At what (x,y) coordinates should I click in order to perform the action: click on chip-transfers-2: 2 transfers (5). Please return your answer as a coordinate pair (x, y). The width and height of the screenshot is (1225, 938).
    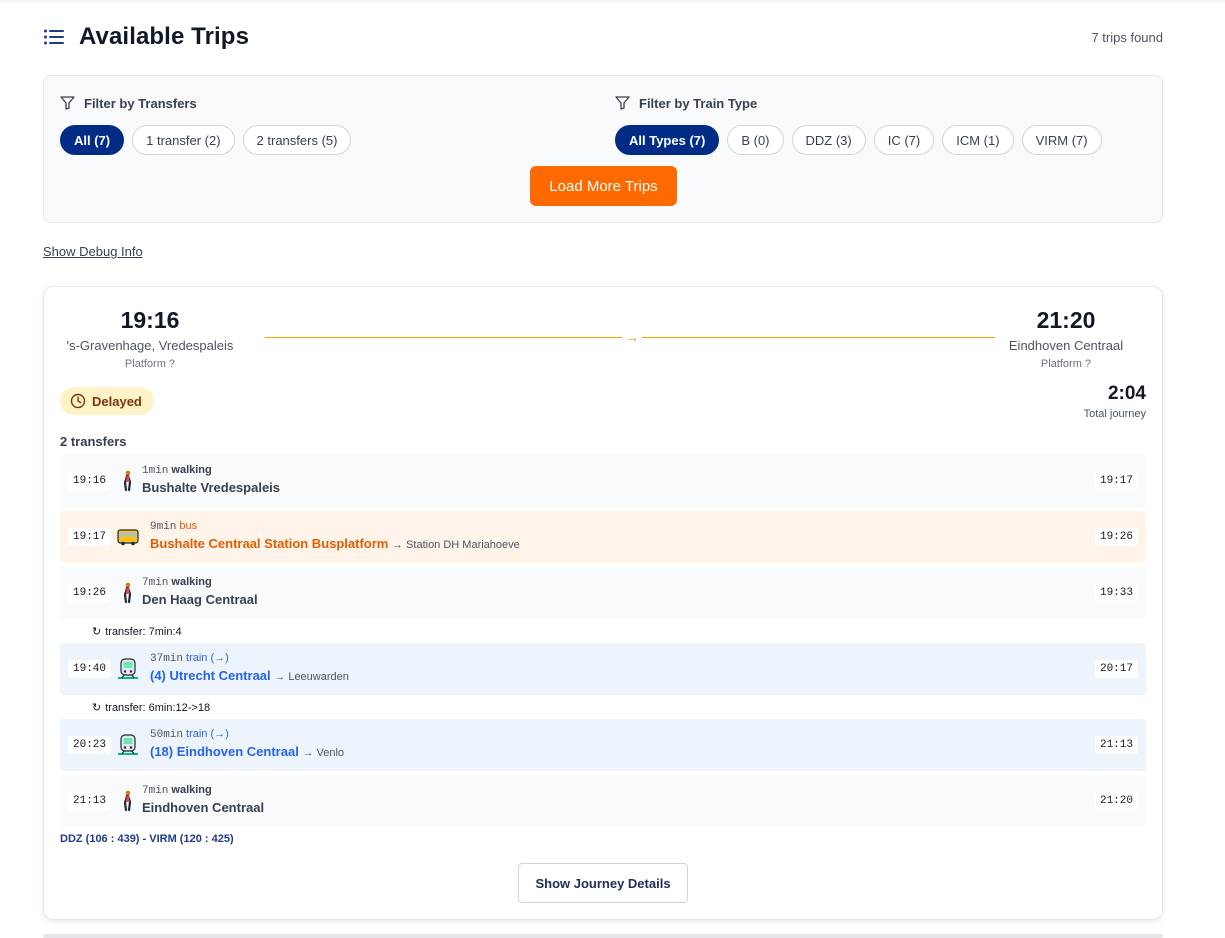
    Looking at the image, I should click on (297, 140).